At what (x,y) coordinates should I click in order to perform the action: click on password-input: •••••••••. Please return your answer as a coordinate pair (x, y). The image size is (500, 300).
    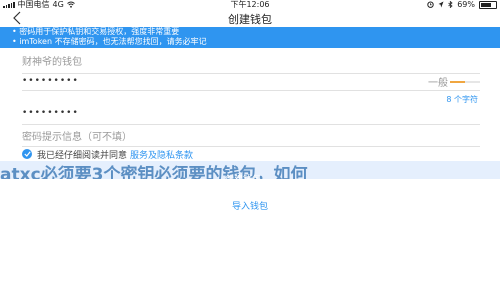
    Looking at the image, I should click on (50, 81).